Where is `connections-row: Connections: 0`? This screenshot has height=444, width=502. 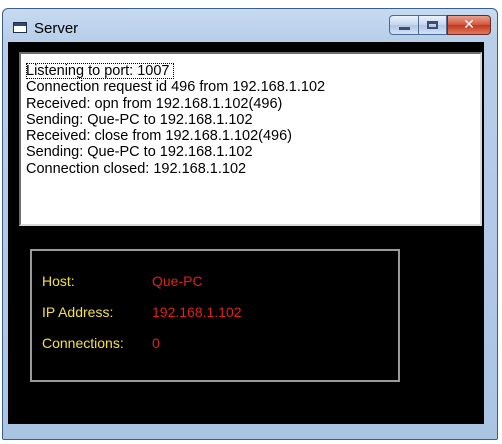
connections-row: Connections: 0 is located at coordinates (101, 343).